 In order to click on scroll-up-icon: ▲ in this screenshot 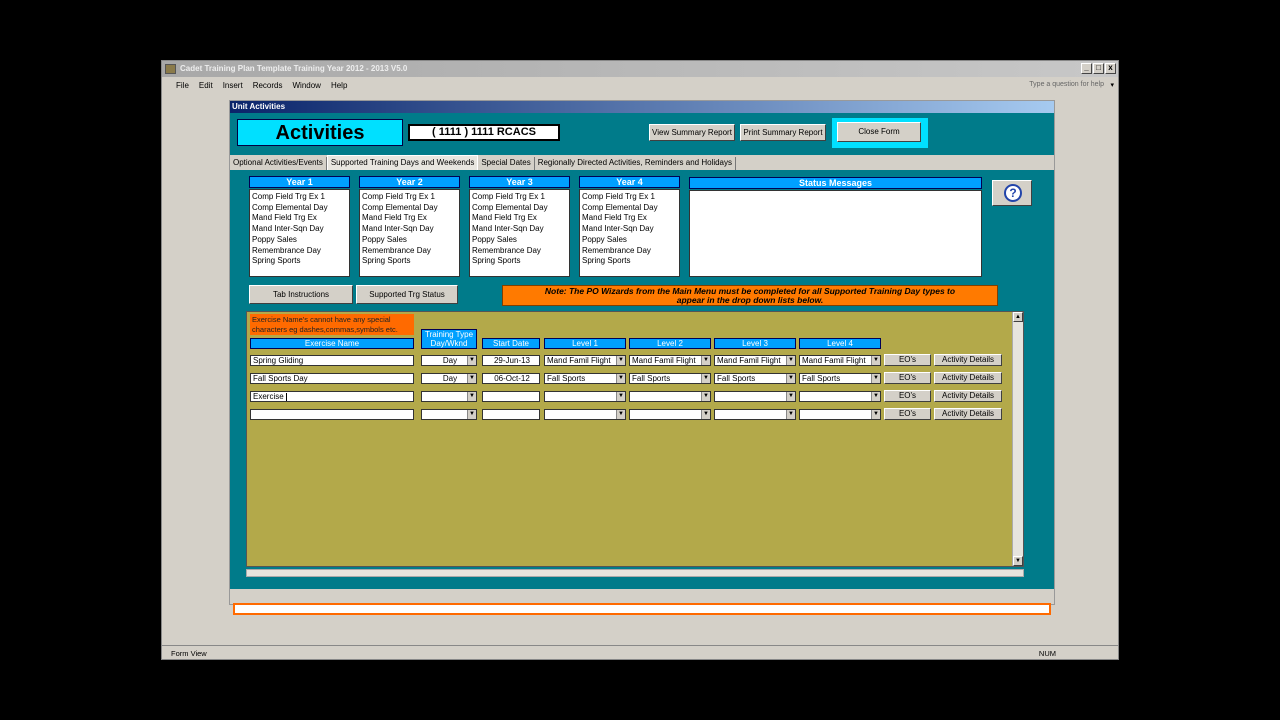, I will do `click(1018, 317)`.